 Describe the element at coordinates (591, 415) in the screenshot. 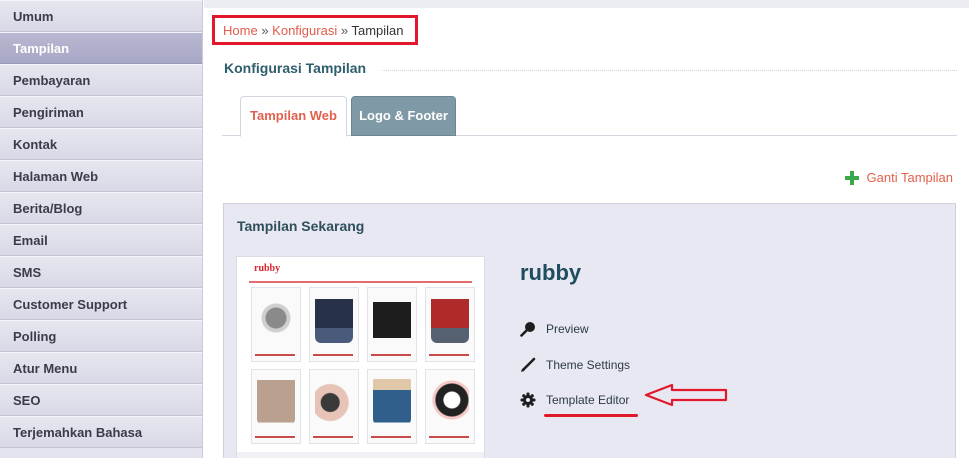

I see `annotation-underline` at that location.